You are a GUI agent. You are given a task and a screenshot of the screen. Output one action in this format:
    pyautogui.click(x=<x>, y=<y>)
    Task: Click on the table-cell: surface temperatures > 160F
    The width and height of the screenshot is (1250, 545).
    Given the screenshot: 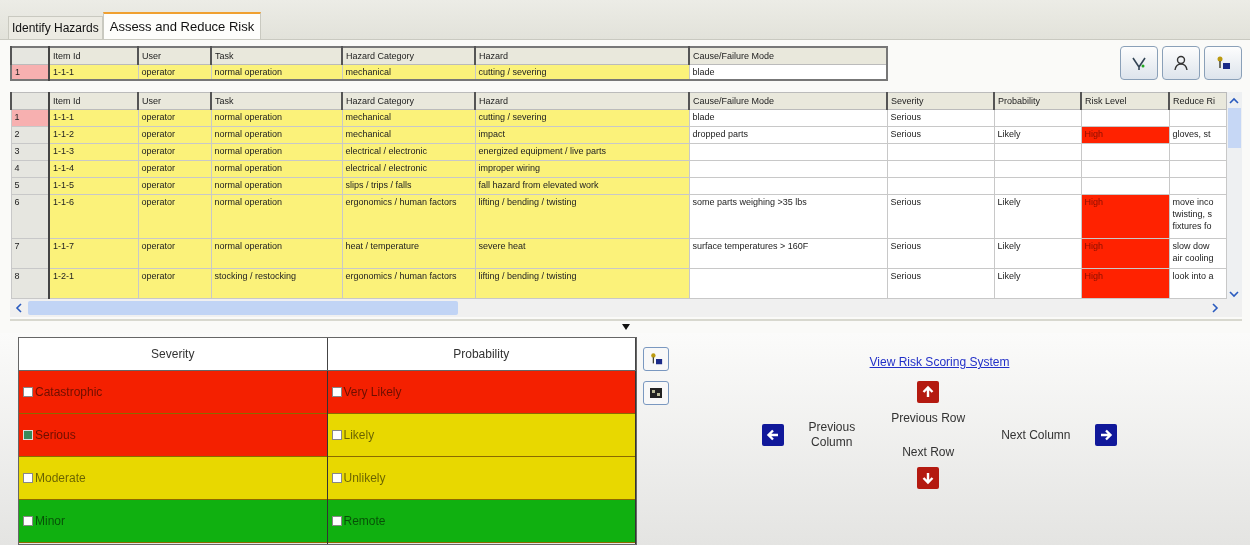 What is the action you would take?
    pyautogui.click(x=788, y=253)
    